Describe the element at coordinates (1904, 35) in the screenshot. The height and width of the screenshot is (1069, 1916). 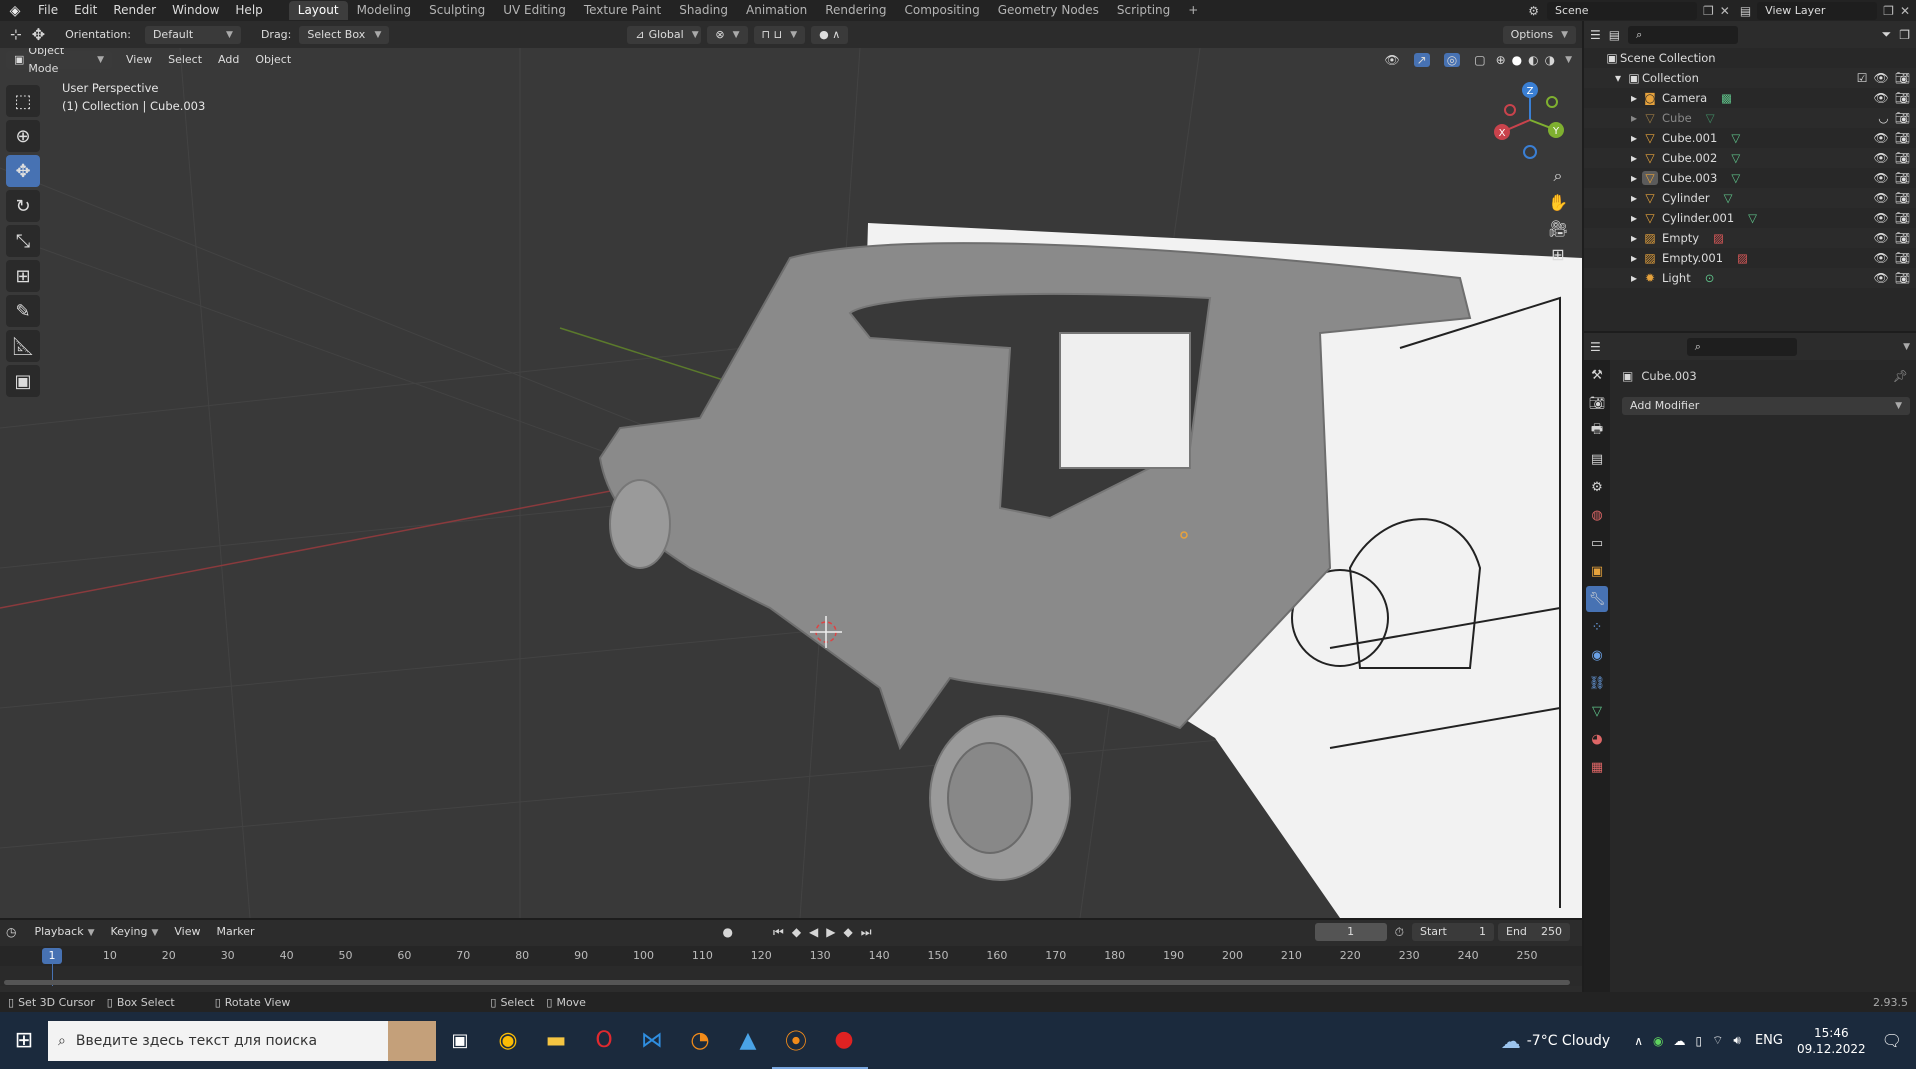
I see `new-collection-icon: ❐` at that location.